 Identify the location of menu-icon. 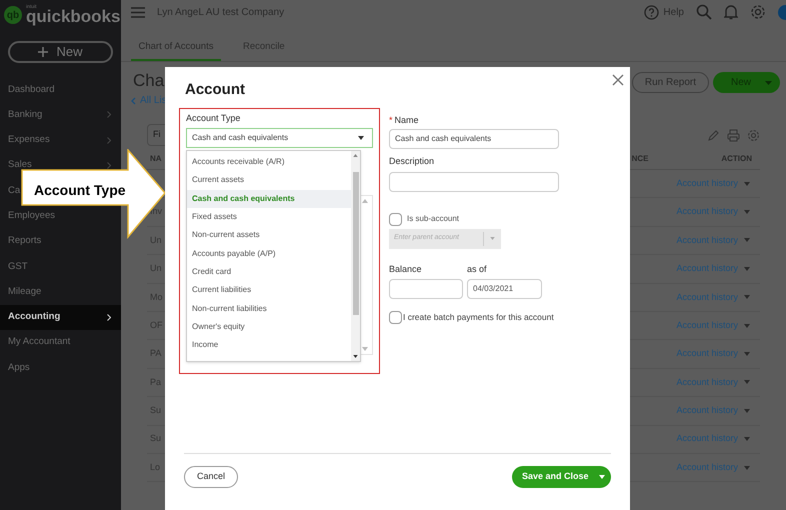
(138, 12).